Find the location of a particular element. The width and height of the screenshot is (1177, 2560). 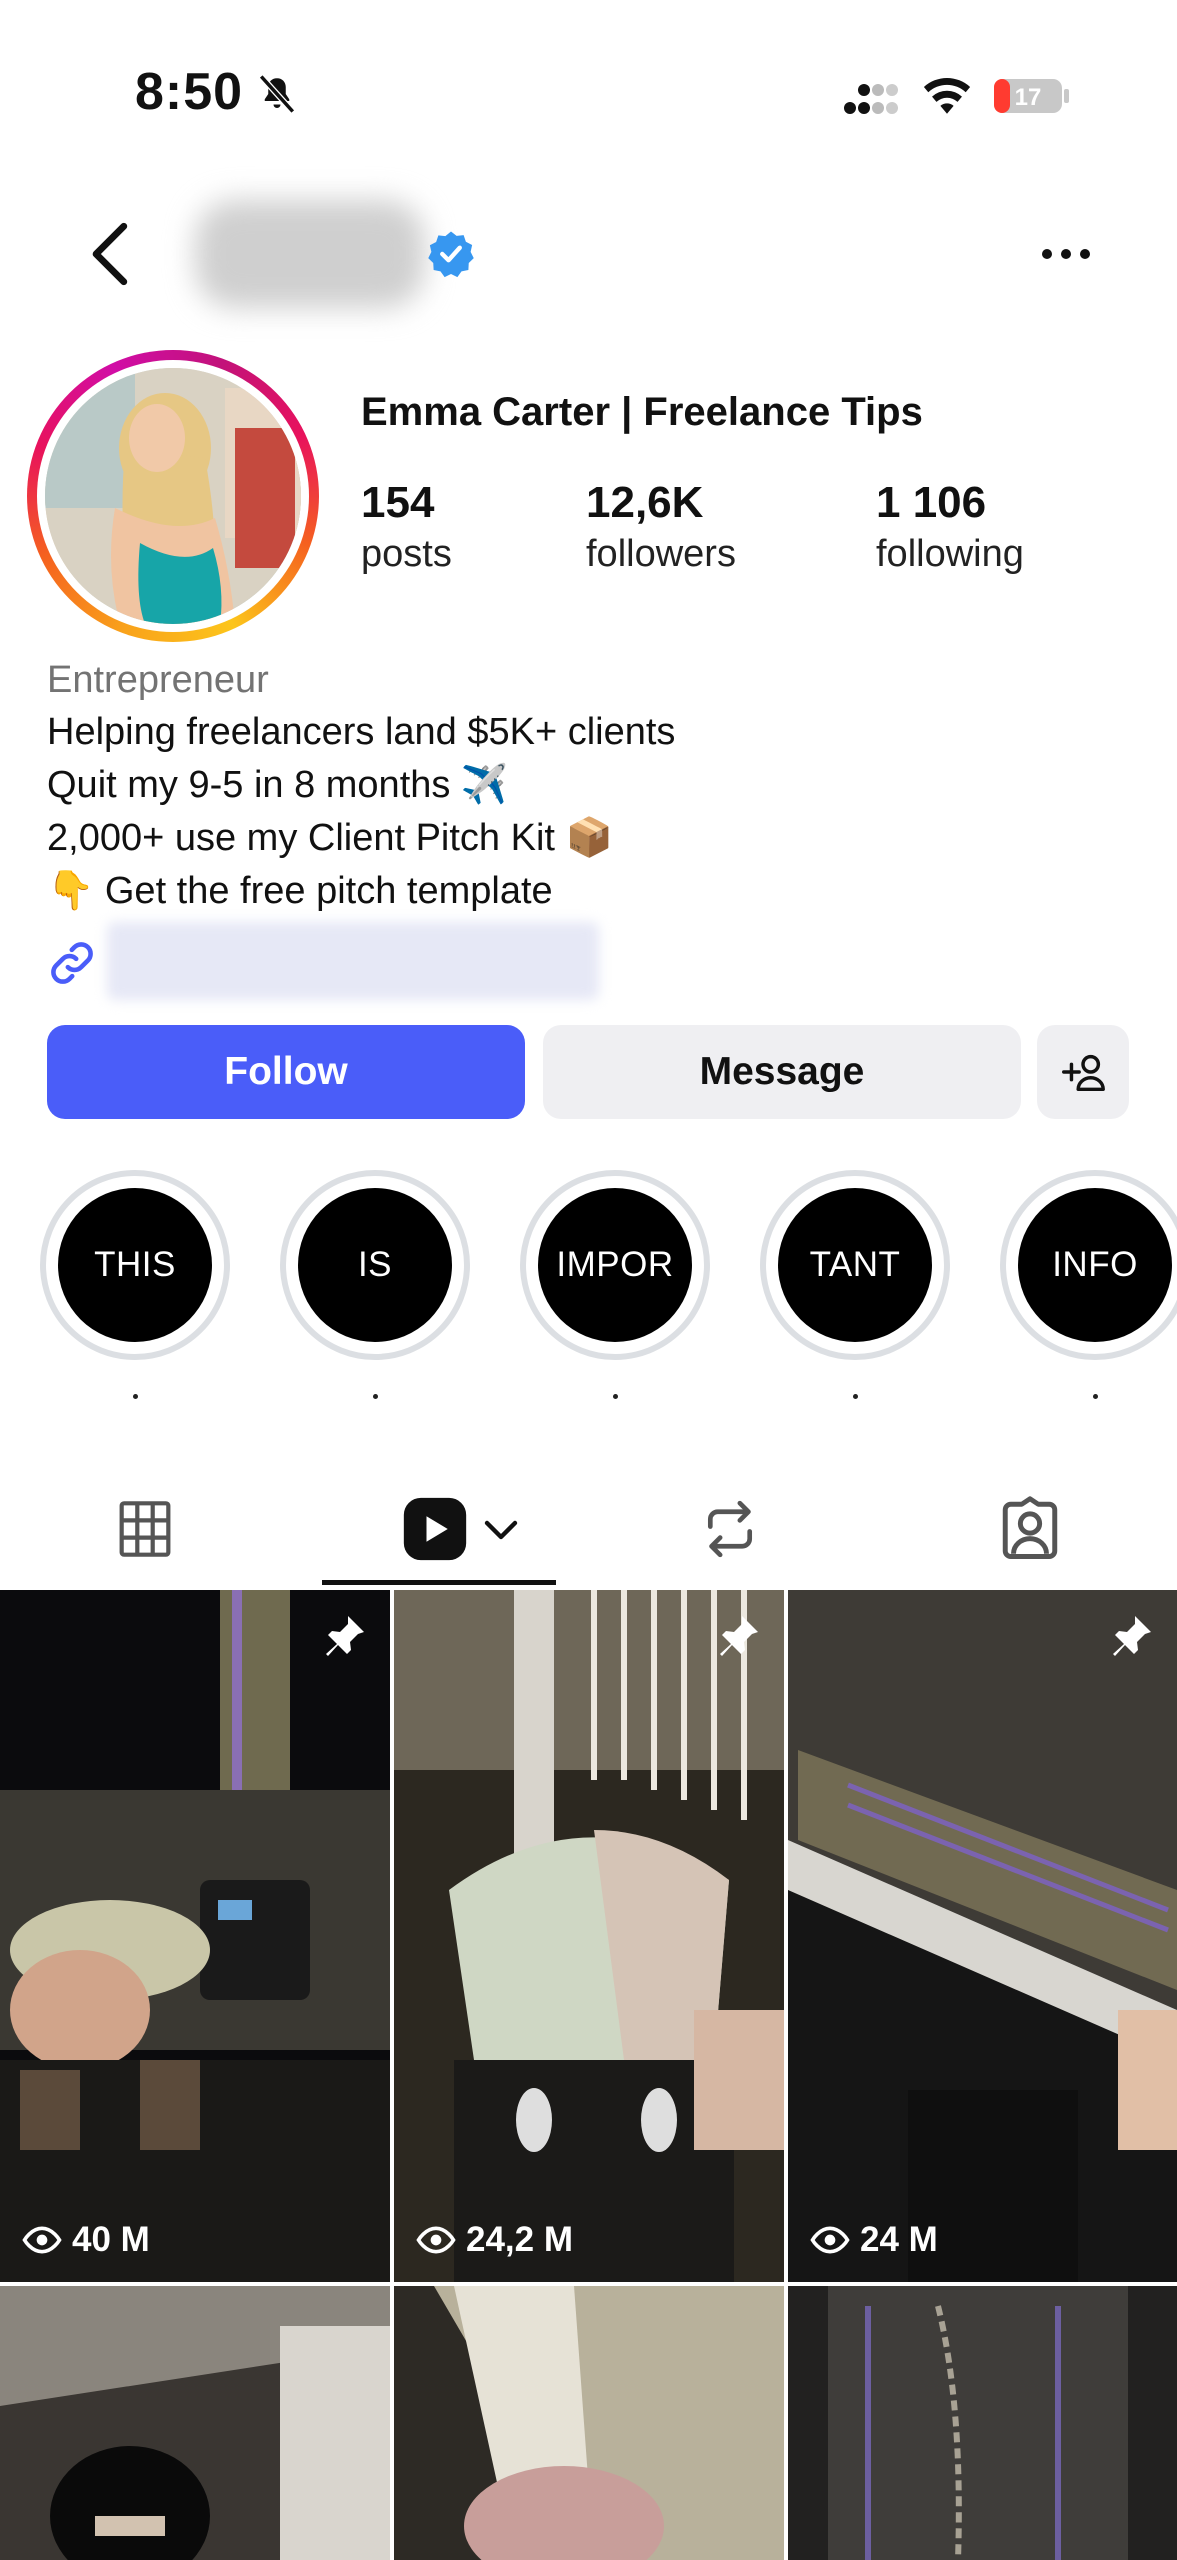

following-label: following is located at coordinates (950, 554).